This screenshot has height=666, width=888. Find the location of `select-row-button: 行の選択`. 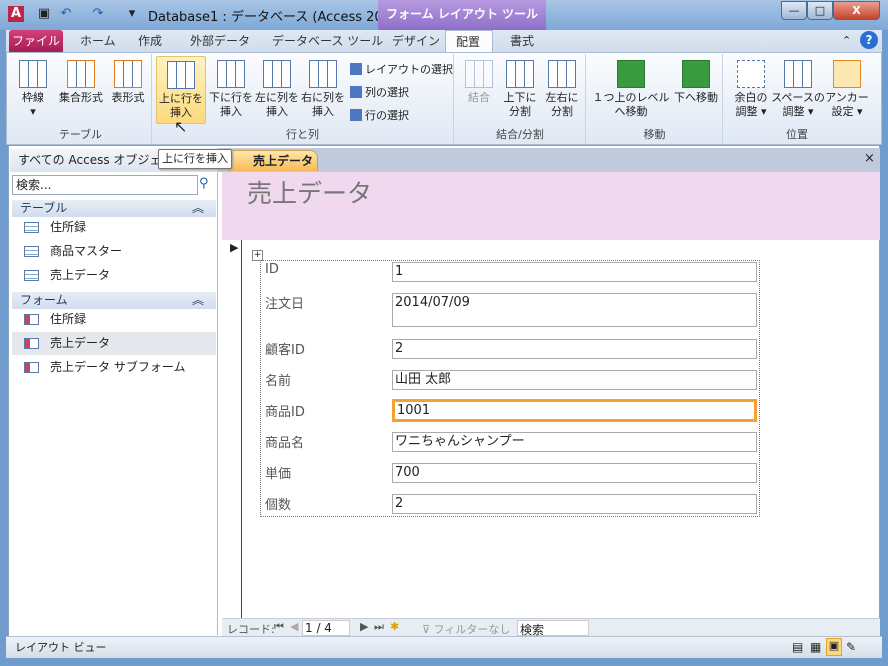

select-row-button: 行の選択 is located at coordinates (379, 115).